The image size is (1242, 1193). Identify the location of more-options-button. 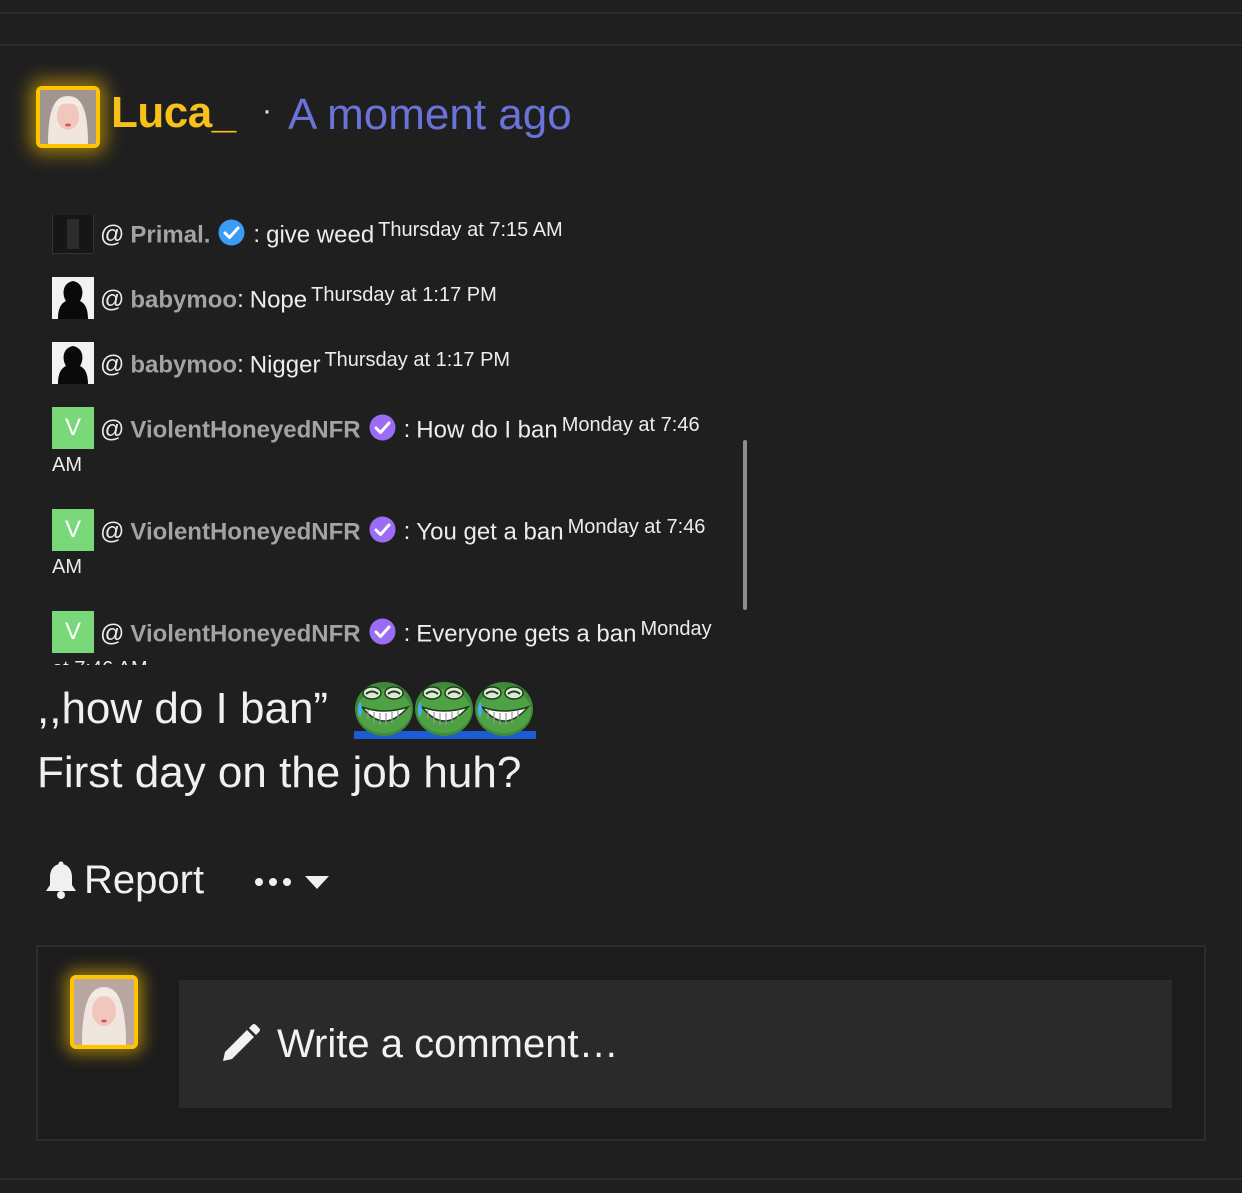
(292, 882).